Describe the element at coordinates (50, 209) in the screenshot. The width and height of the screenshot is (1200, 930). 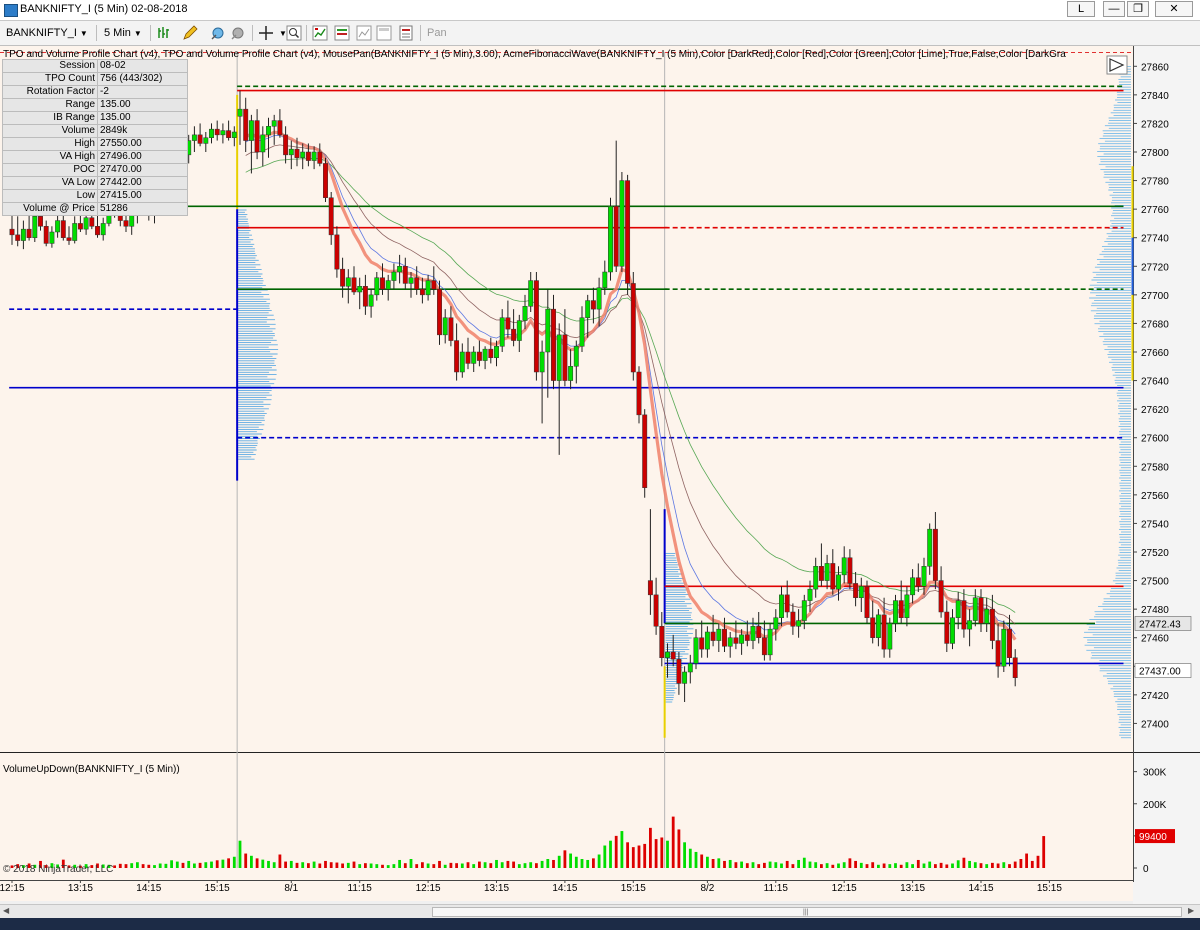
I see `info-key: Volume @ Price` at that location.